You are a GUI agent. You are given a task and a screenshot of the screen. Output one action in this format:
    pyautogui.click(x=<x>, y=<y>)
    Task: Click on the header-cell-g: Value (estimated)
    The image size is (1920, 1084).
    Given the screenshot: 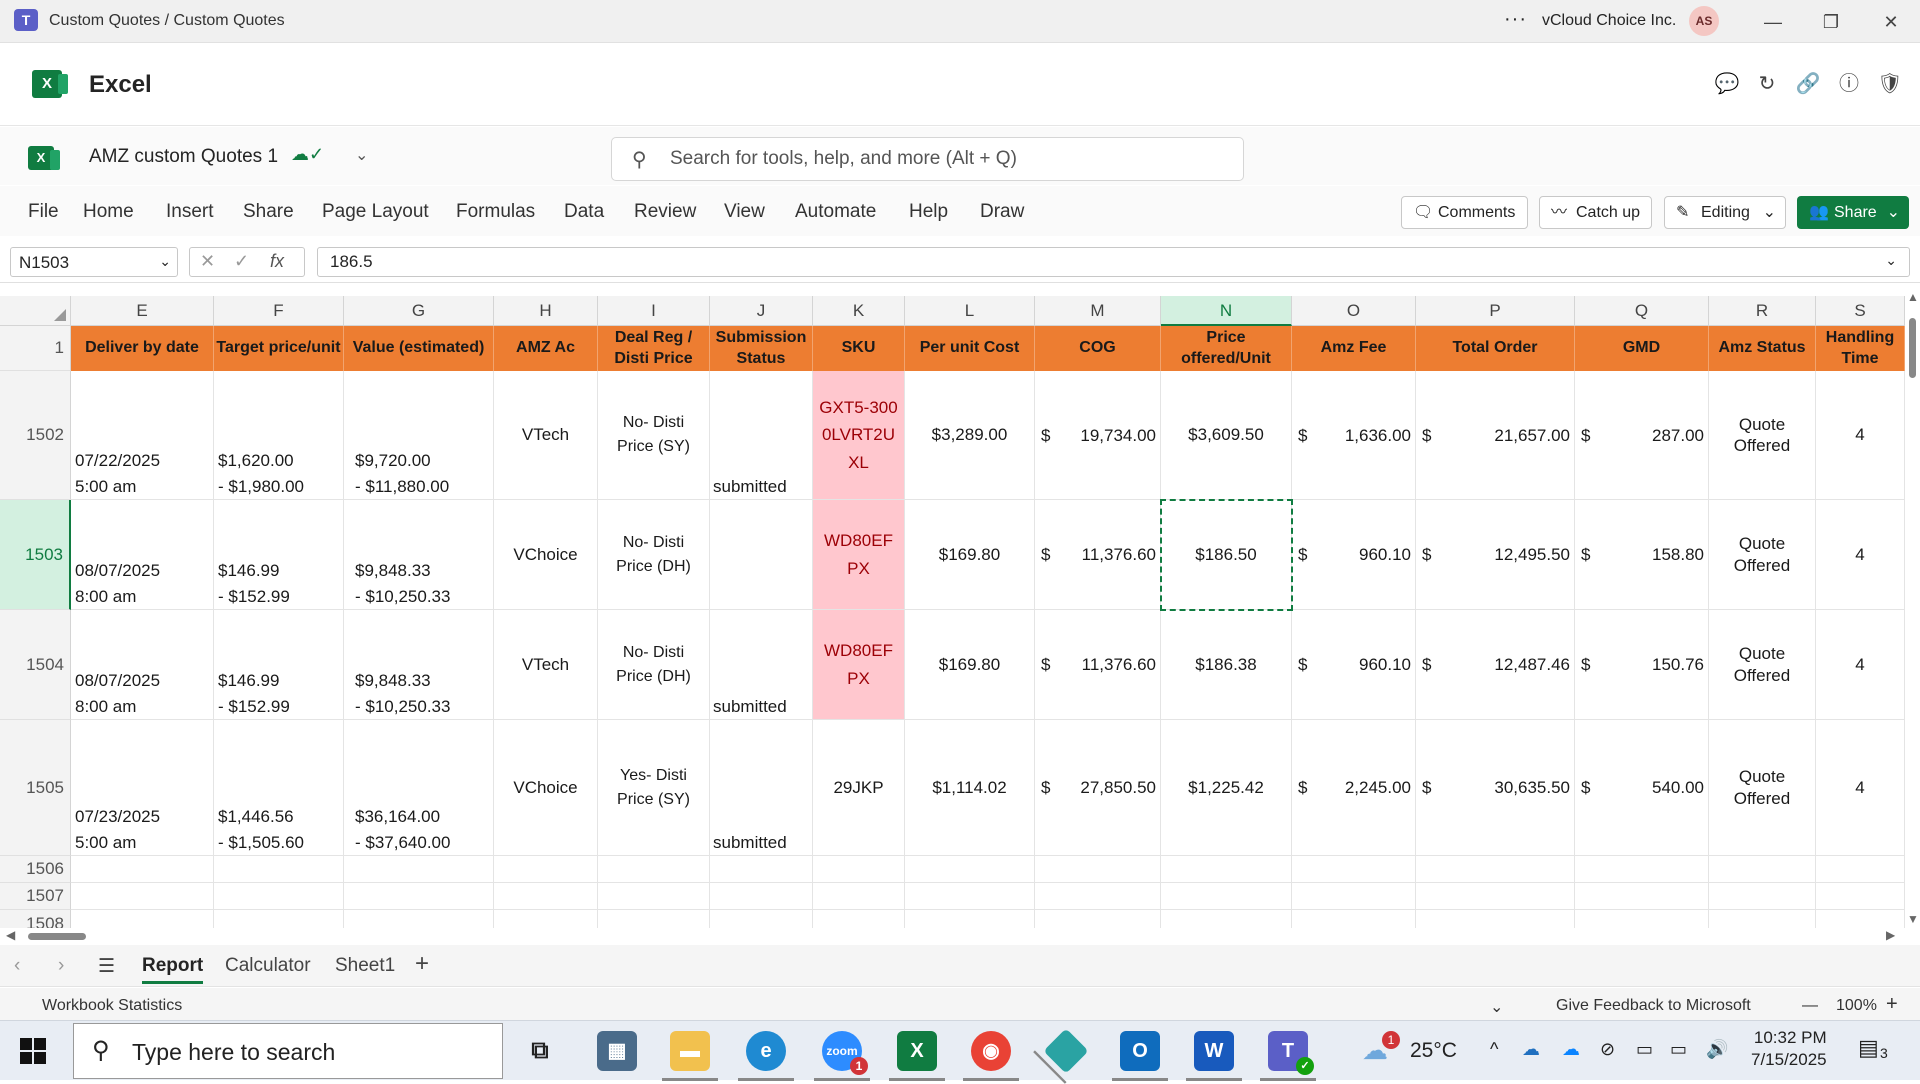 What is the action you would take?
    pyautogui.click(x=419, y=348)
    